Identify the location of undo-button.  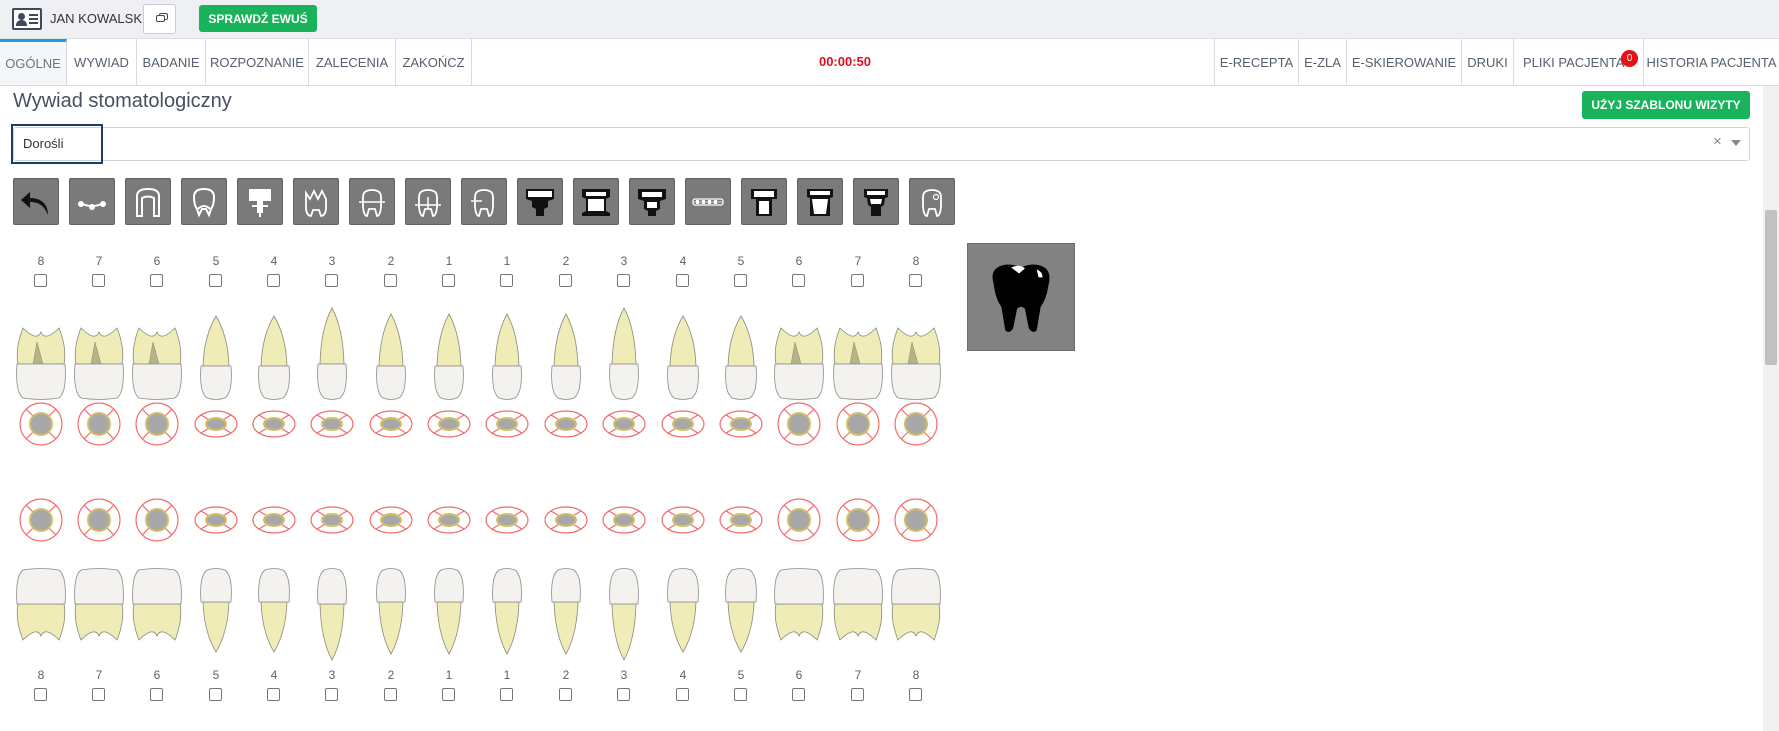
(36, 201).